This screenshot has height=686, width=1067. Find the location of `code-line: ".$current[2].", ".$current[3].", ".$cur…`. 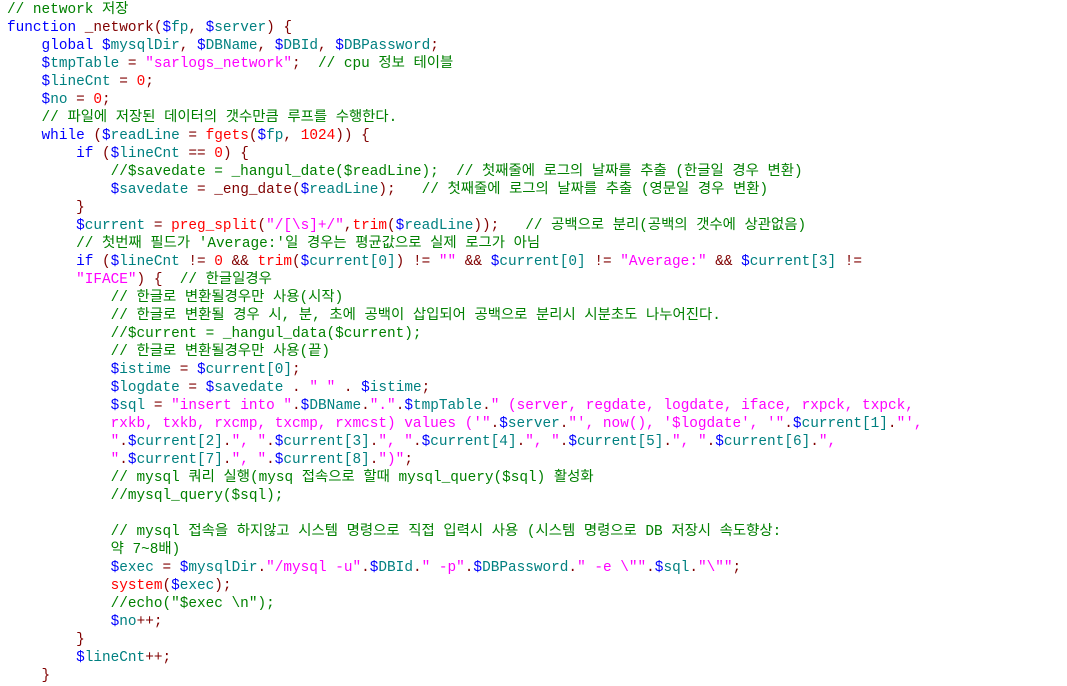

code-line: ".$current[2].", ".$current[3].", ".$cur… is located at coordinates (537, 442).